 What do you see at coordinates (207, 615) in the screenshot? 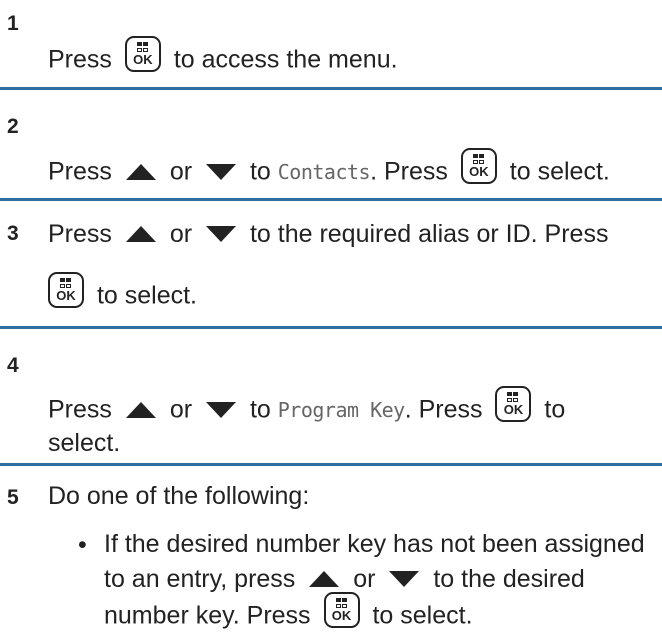
I see `bullet-text-part: number key. Press` at bounding box center [207, 615].